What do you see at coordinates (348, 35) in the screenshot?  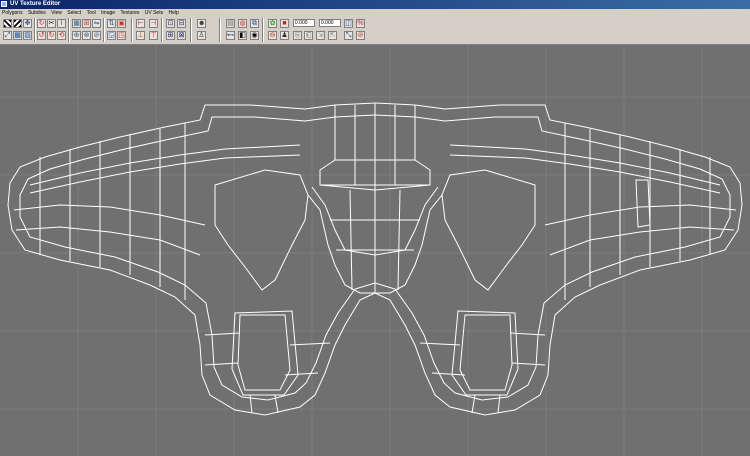 I see `scale-icon: ⤡` at bounding box center [348, 35].